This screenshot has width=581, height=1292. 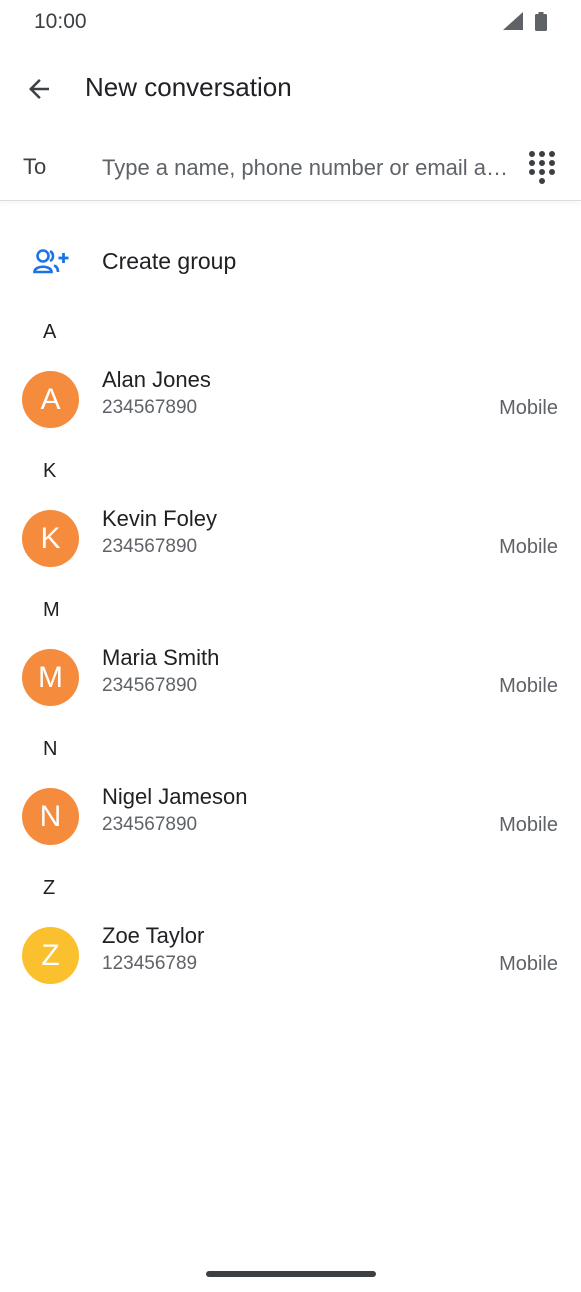 I want to click on page-title: New conversation, so click(x=188, y=87).